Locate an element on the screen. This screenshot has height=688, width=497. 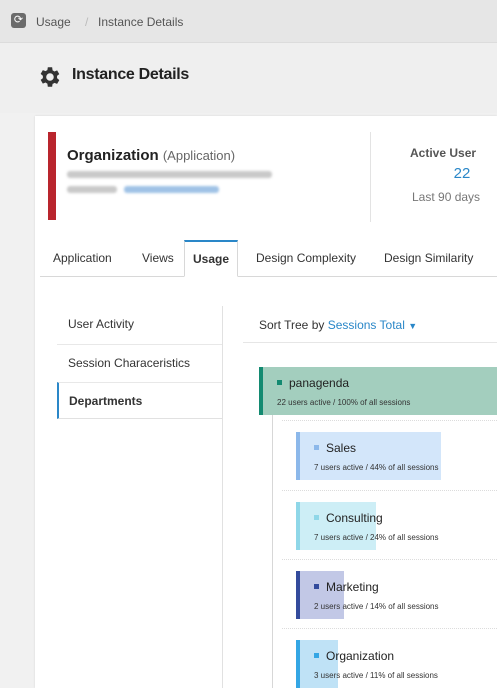
tab-views: Views is located at coordinates (158, 258).